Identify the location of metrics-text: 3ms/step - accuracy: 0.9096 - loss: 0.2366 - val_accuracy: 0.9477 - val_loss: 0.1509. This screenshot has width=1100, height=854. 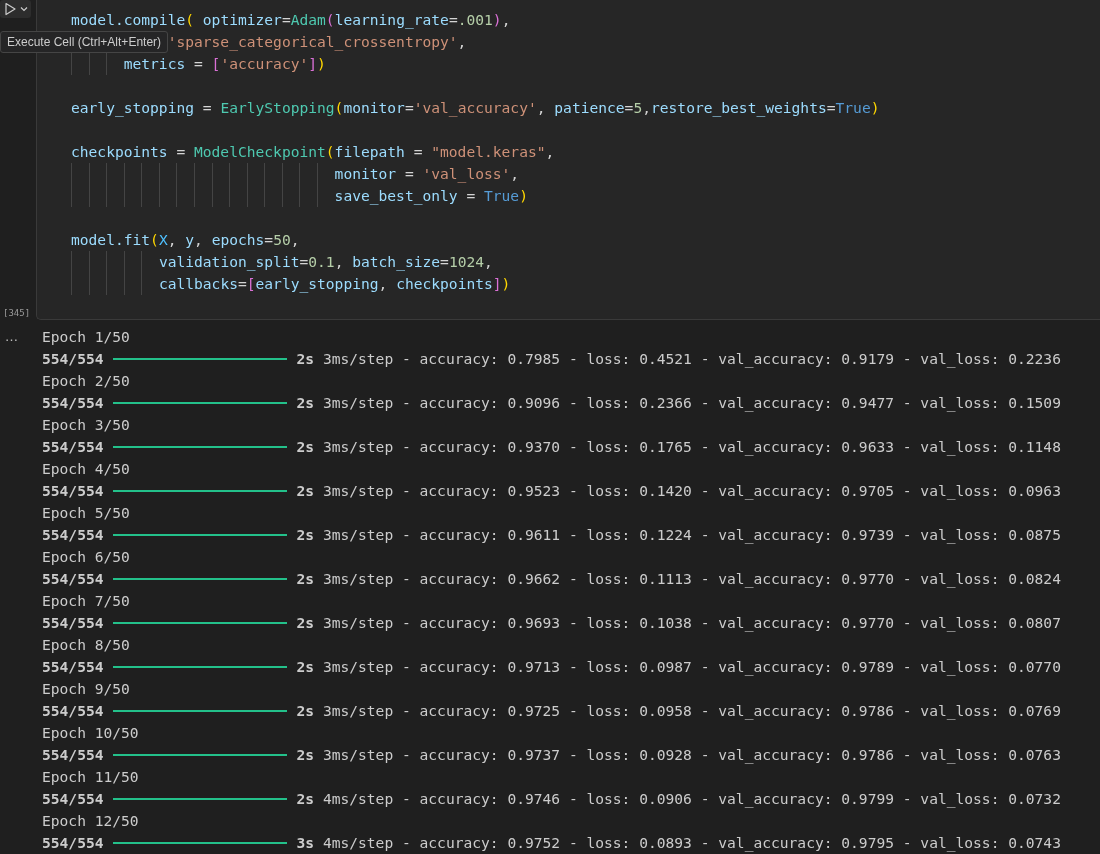
(691, 403).